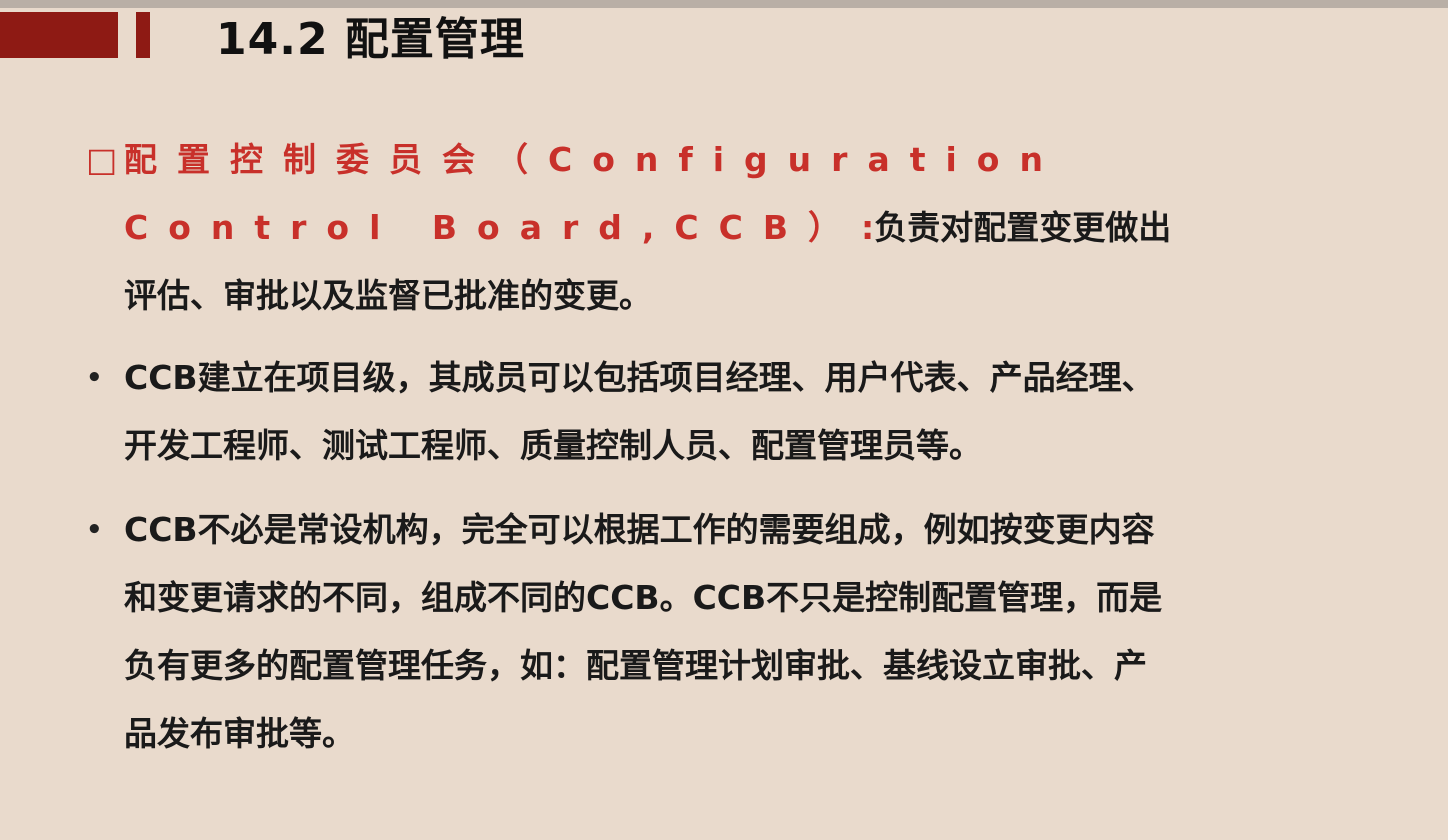 The image size is (1448, 840). What do you see at coordinates (724, 4) in the screenshot?
I see `top-strip` at bounding box center [724, 4].